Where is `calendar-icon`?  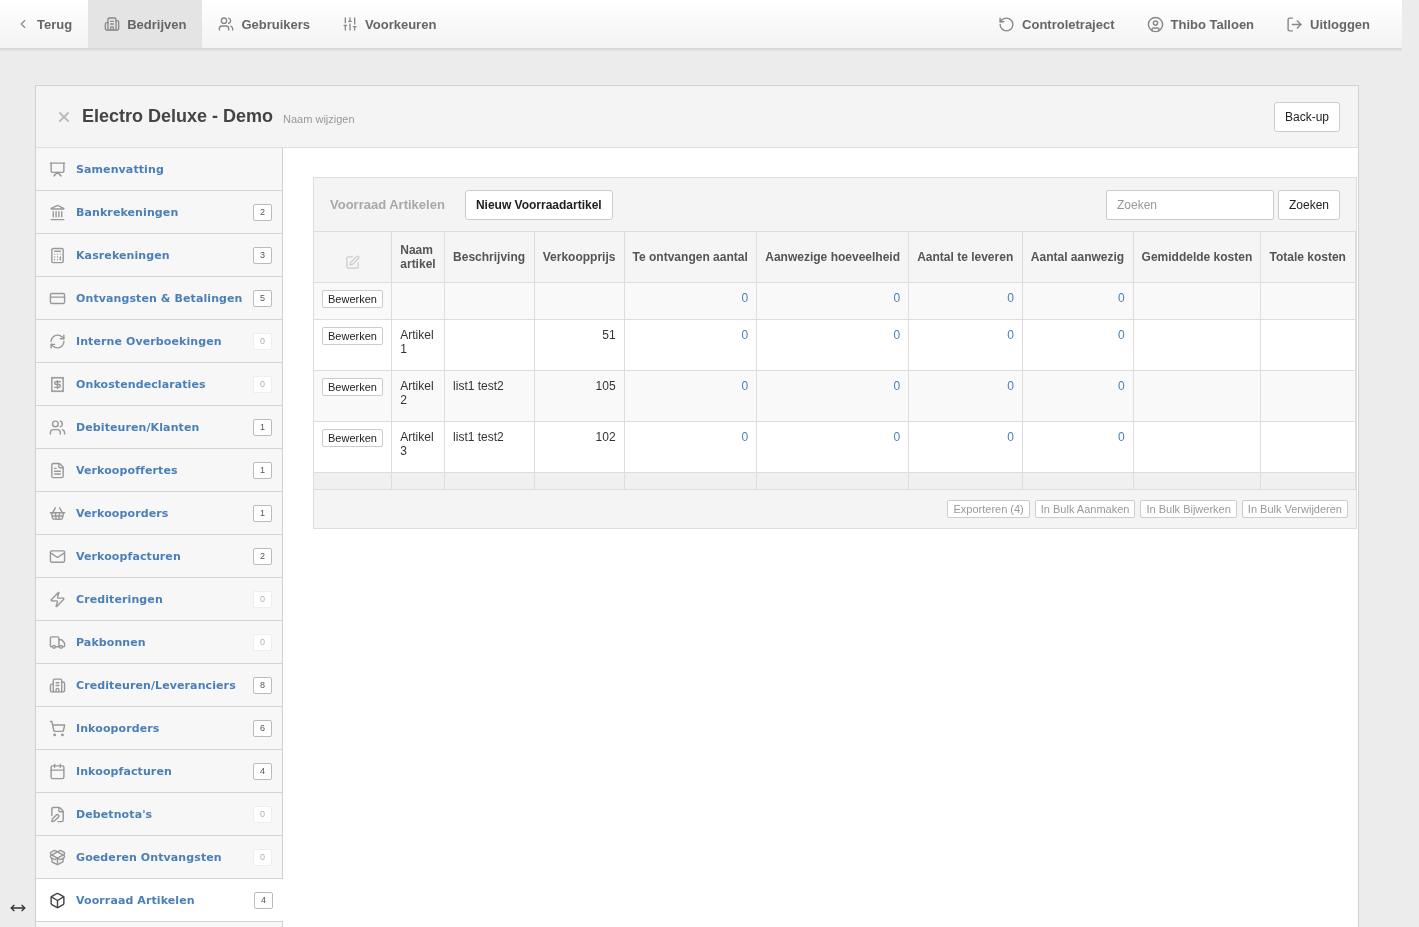
calendar-icon is located at coordinates (57, 771).